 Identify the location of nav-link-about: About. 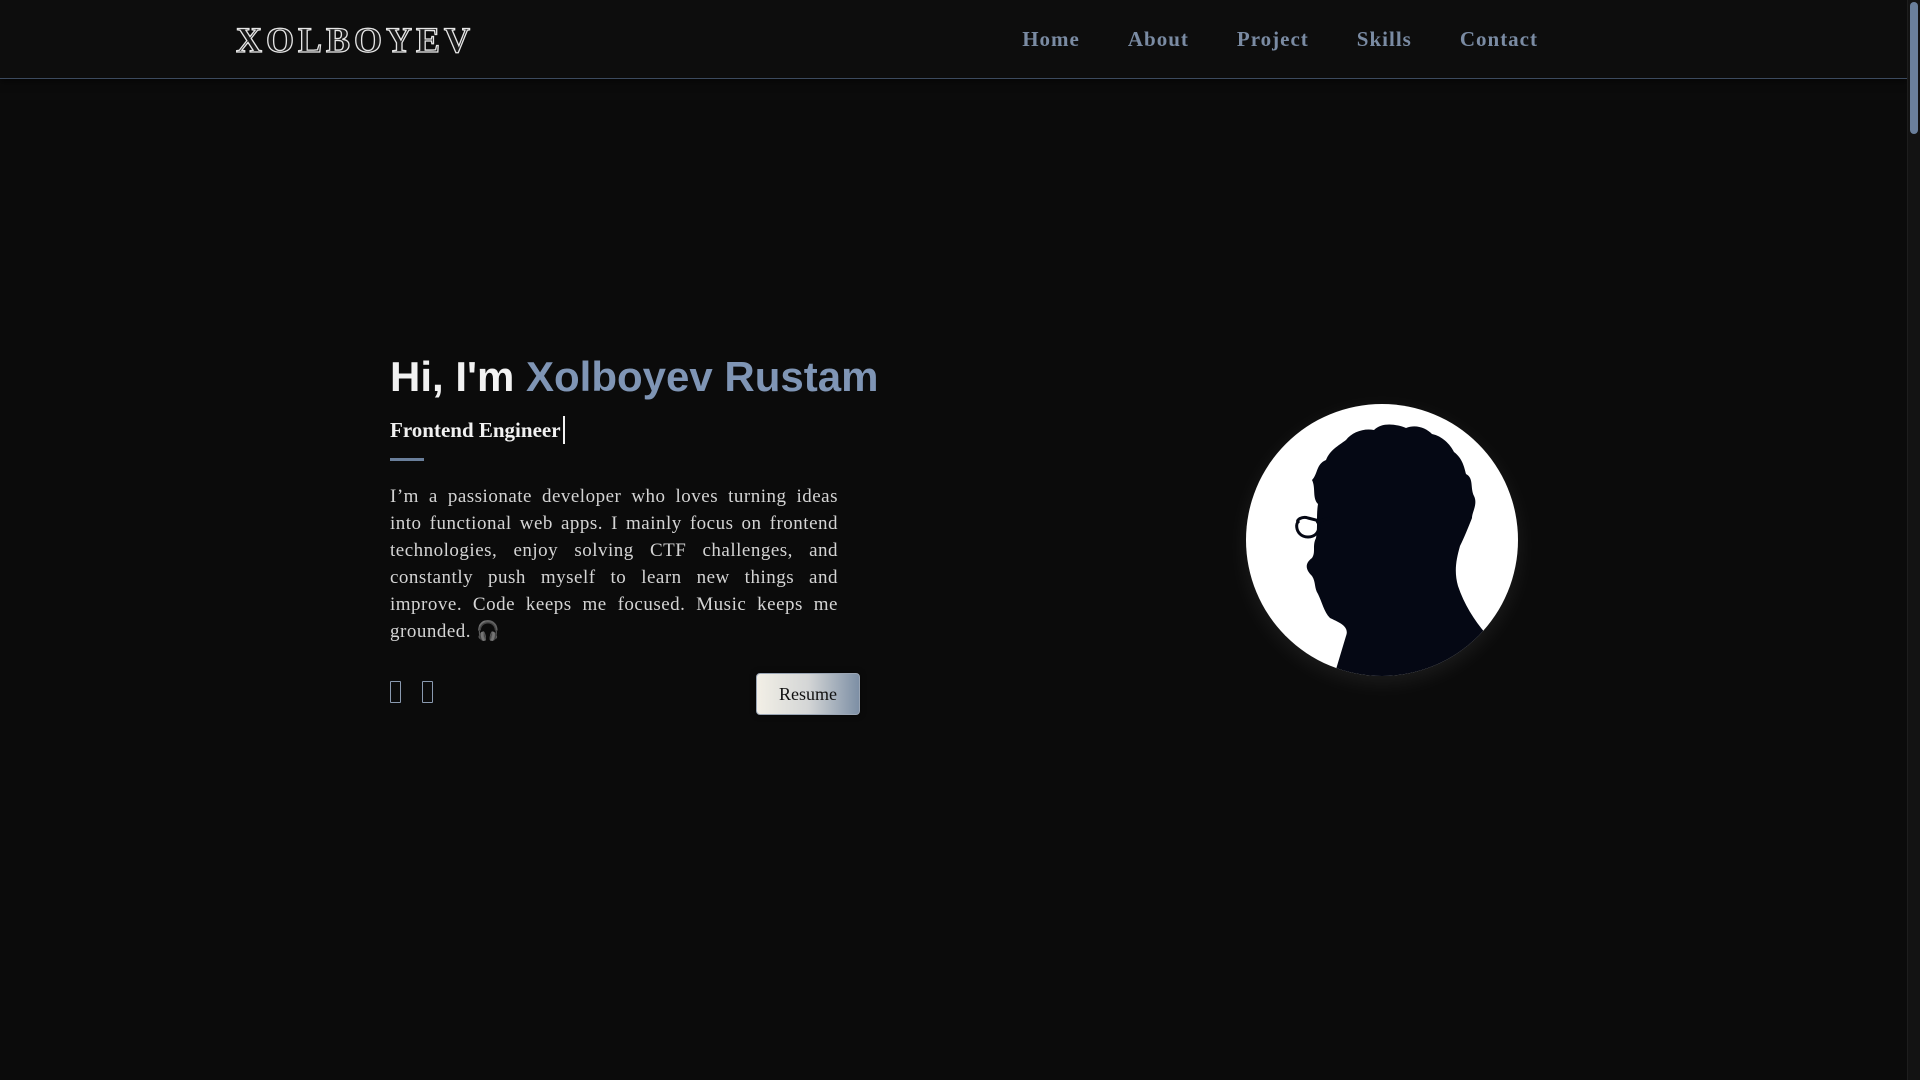
(1158, 39).